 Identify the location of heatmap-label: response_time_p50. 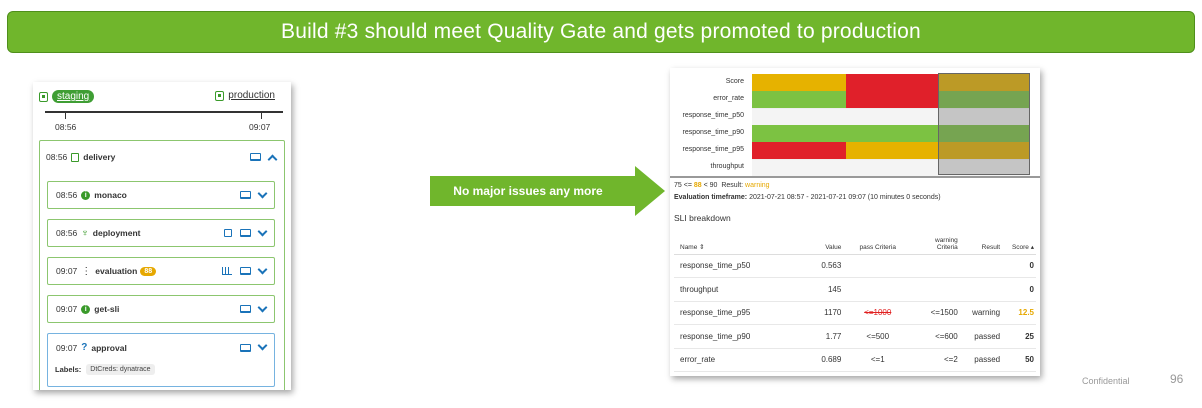
(713, 115).